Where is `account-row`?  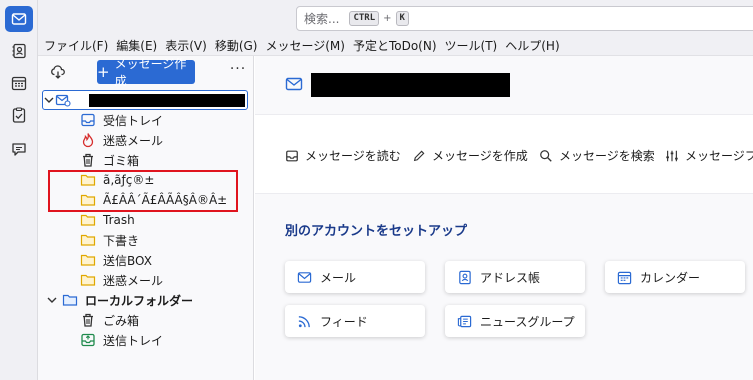 account-row is located at coordinates (145, 100).